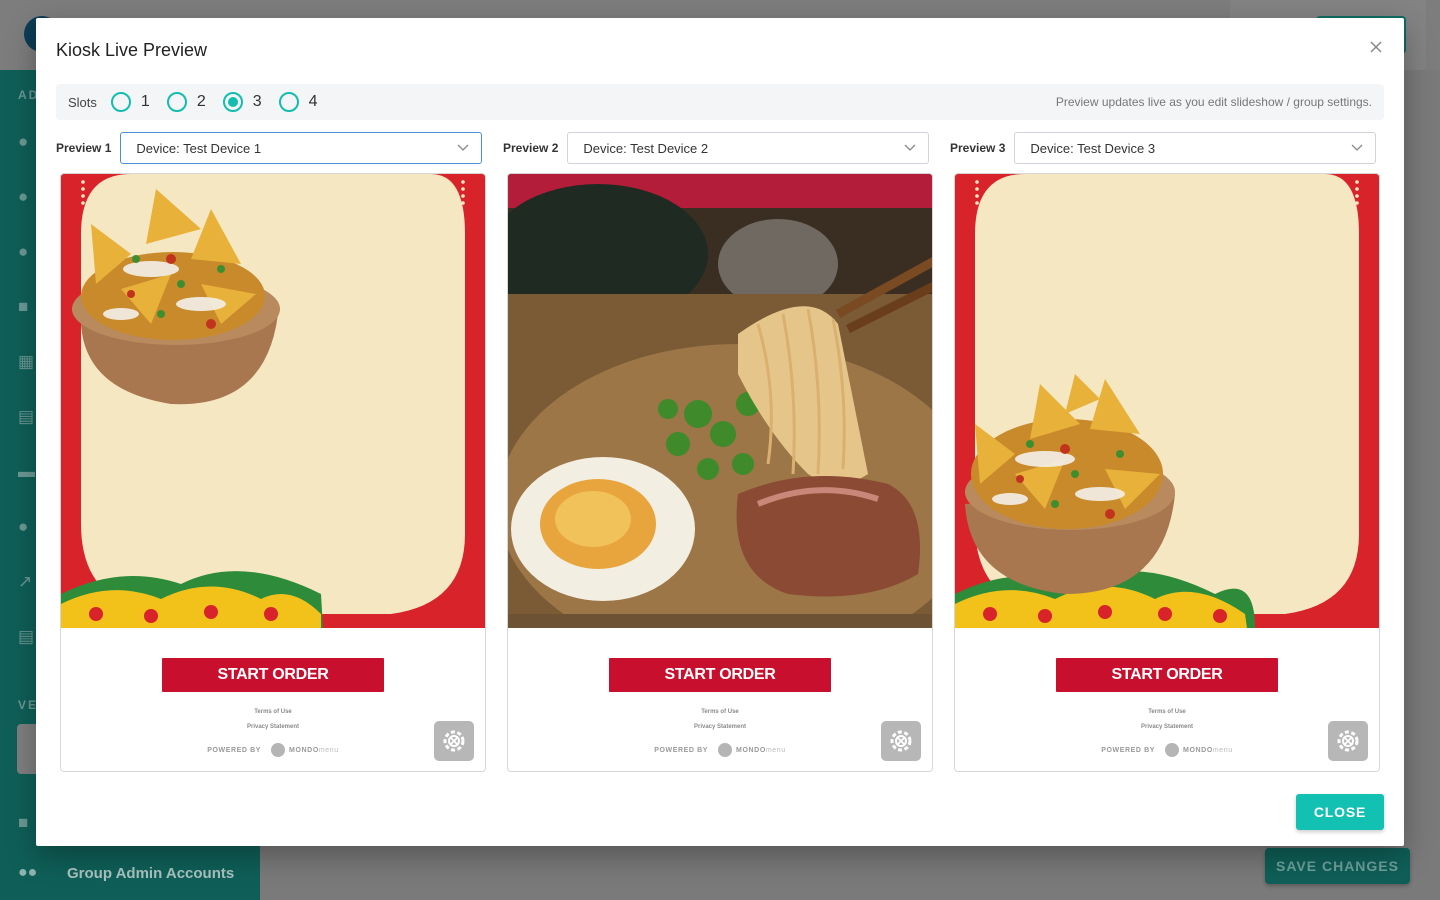 This screenshot has height=900, width=1440. Describe the element at coordinates (646, 148) in the screenshot. I see `device-select-value: Device: Test Device 2` at that location.